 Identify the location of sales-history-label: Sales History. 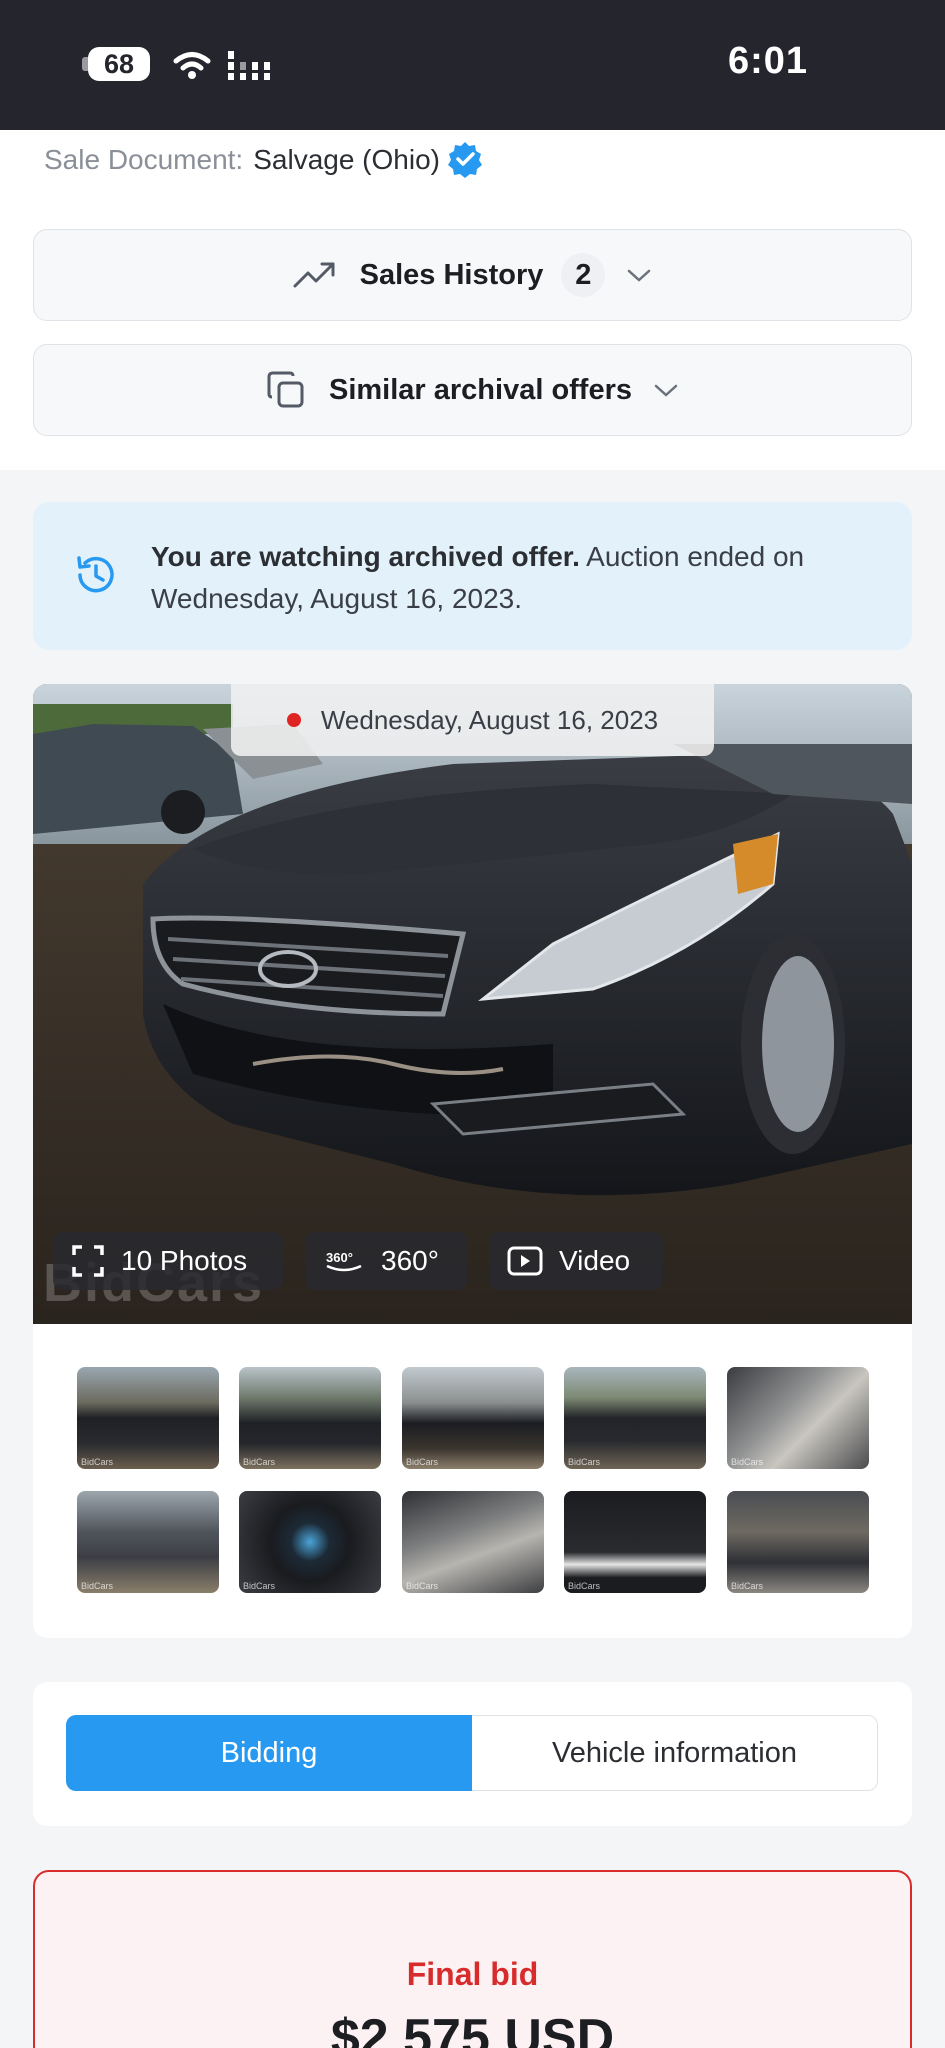
(451, 274).